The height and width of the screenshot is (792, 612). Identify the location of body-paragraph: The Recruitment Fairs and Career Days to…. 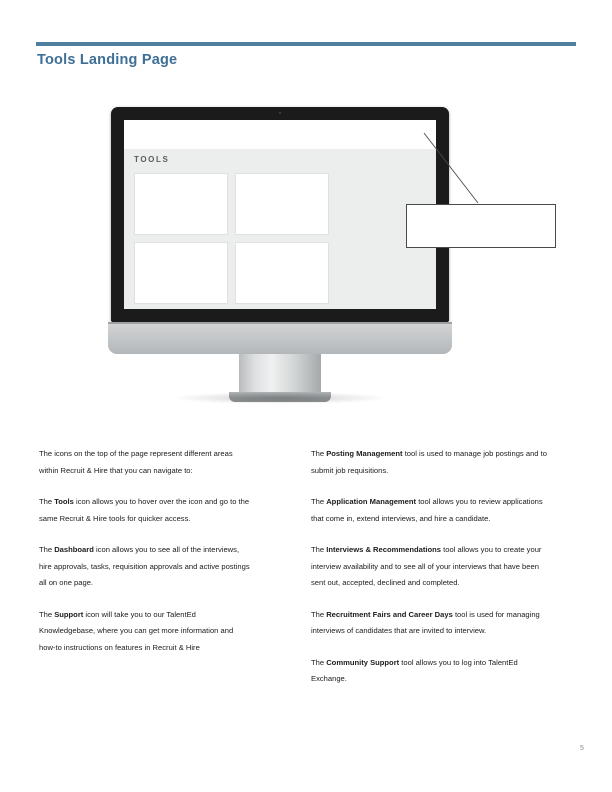
(425, 622).